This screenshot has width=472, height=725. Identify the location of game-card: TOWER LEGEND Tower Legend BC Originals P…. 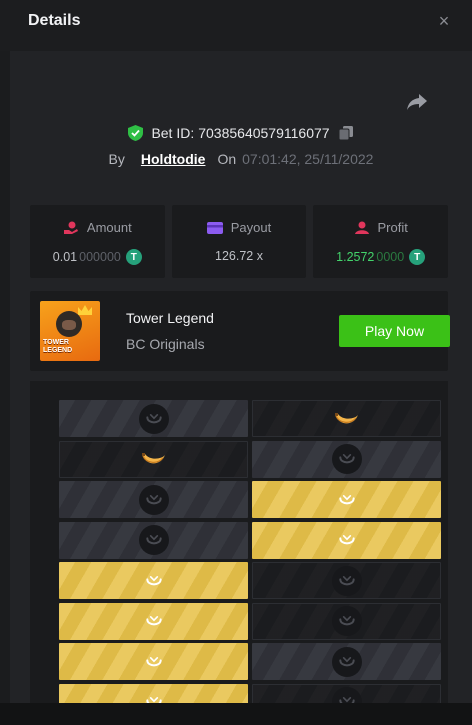
(240, 331).